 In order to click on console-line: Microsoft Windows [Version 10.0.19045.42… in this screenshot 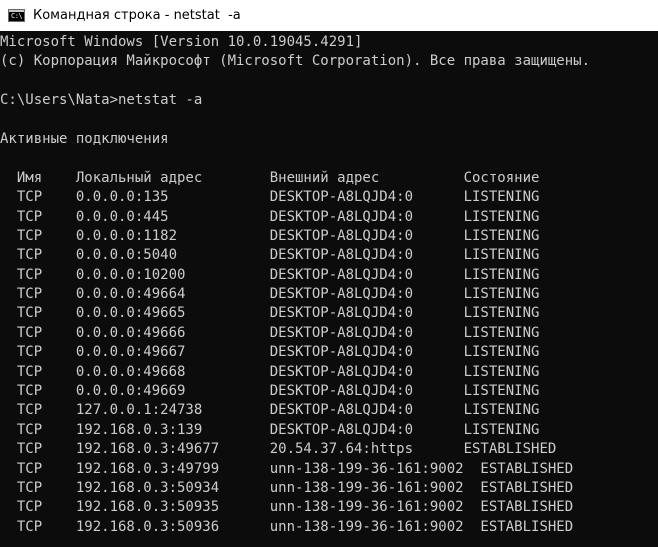, I will do `click(181, 42)`.